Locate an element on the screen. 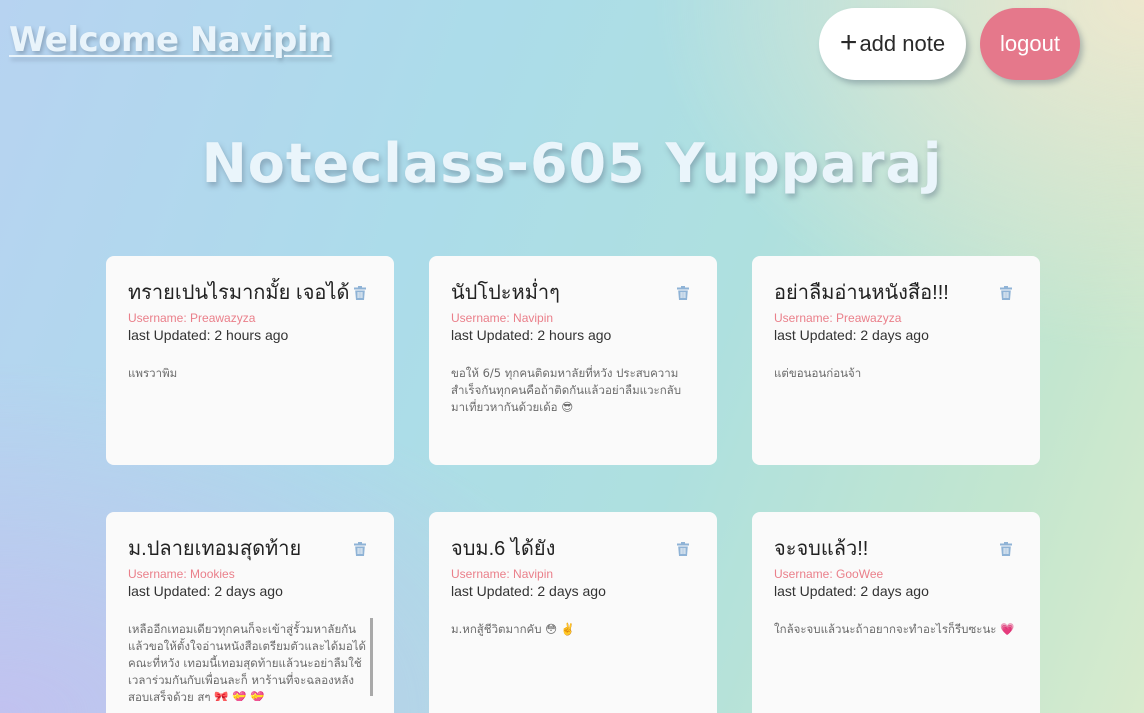 This screenshot has height=713, width=1144. logout-label: logout is located at coordinates (1030, 43).